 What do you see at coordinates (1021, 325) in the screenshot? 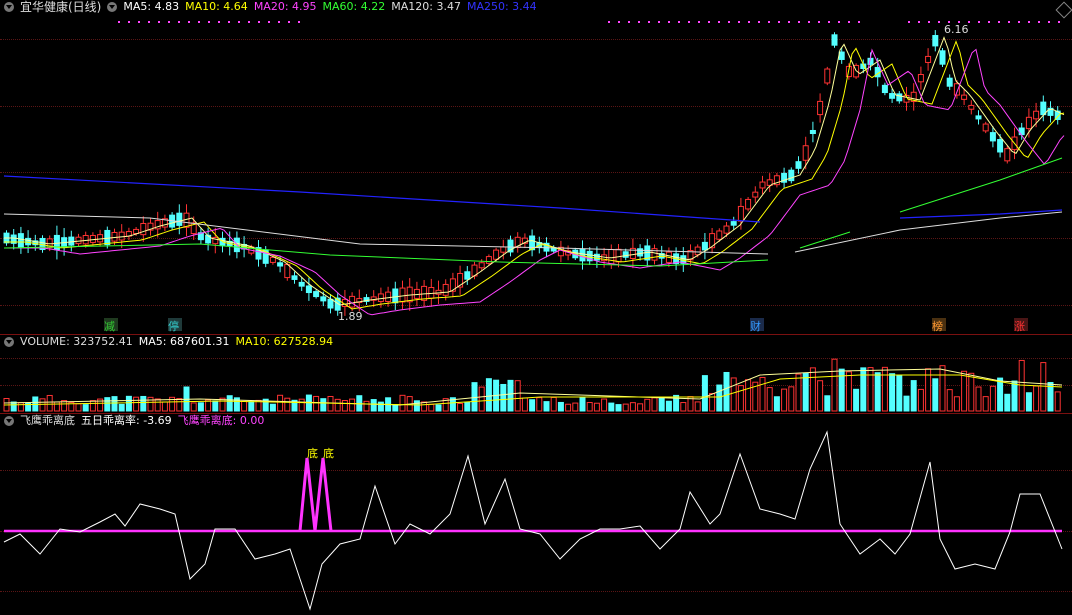
I see `event-marker: 涨` at bounding box center [1021, 325].